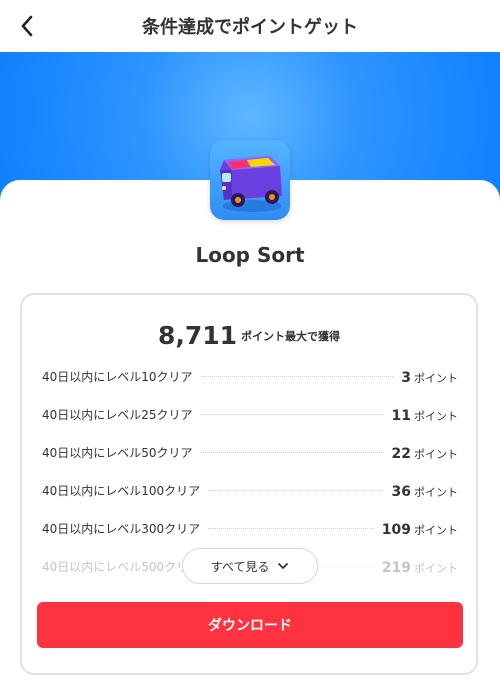  I want to click on download-button: ダウンロード, so click(250, 625).